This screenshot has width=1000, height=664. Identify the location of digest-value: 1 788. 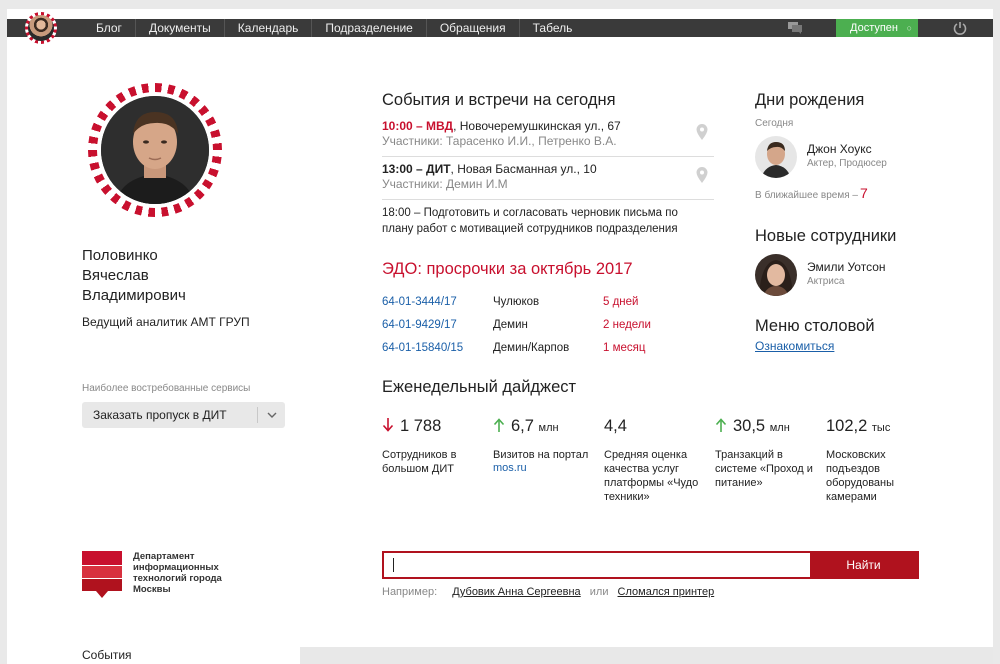
(434, 428).